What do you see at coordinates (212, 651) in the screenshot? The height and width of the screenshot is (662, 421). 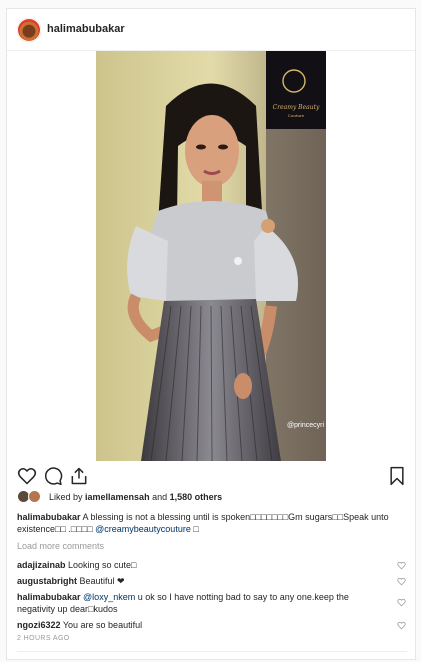 I see `comment-divider` at bounding box center [212, 651].